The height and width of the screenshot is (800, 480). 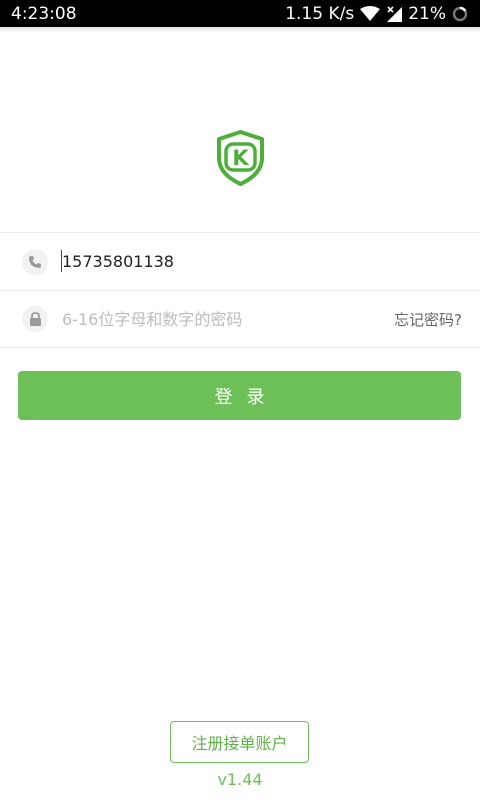 What do you see at coordinates (44, 13) in the screenshot?
I see `status-time: 4:23:08` at bounding box center [44, 13].